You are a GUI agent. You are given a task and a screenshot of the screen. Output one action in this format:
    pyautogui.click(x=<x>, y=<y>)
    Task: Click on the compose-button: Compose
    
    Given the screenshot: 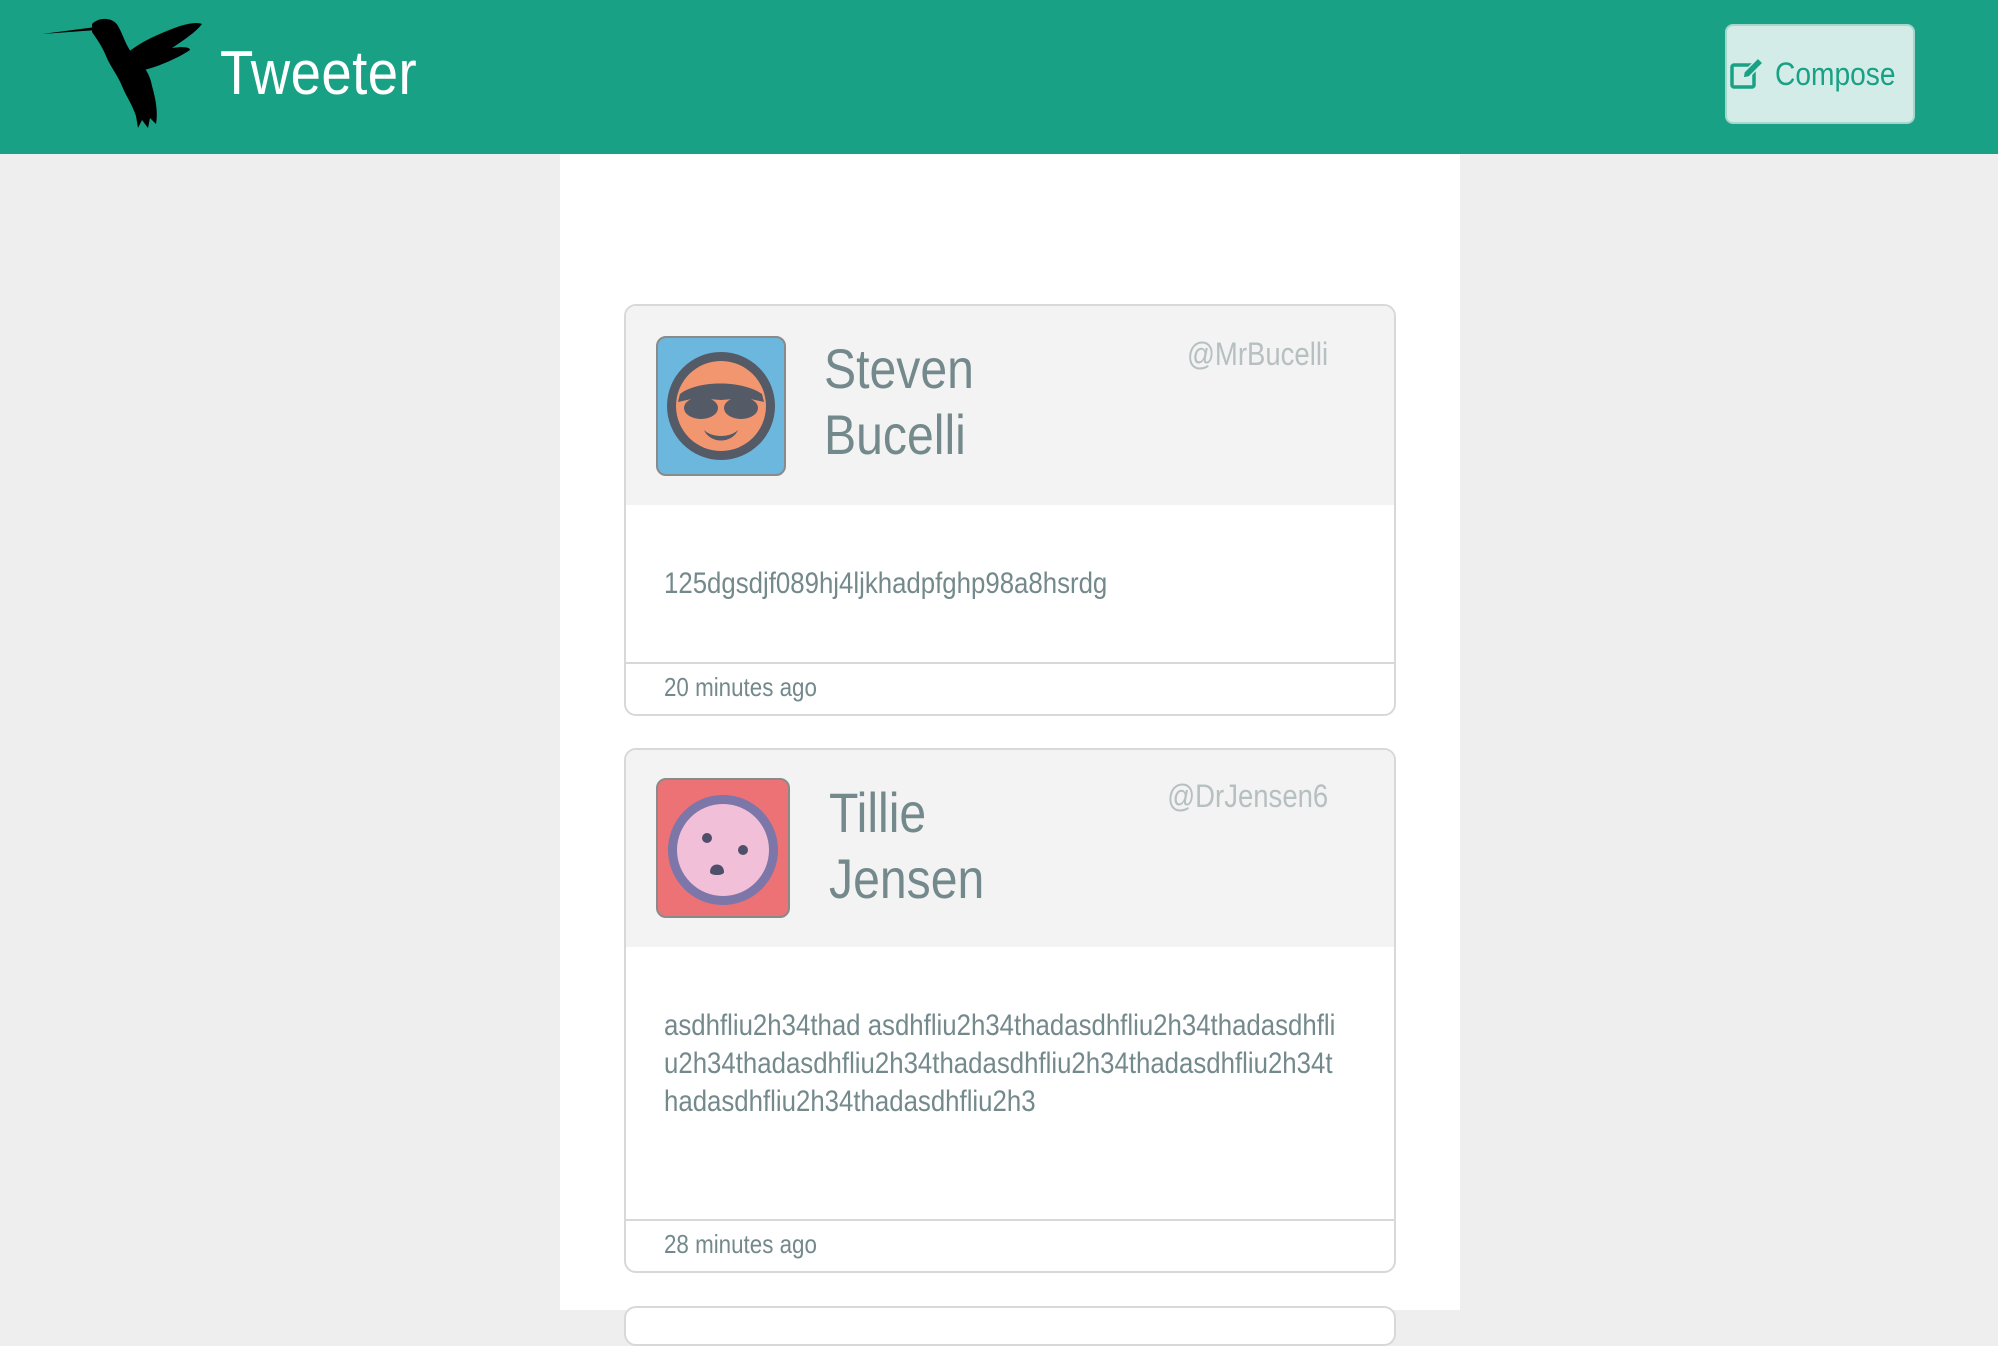 What is the action you would take?
    pyautogui.click(x=1820, y=74)
    